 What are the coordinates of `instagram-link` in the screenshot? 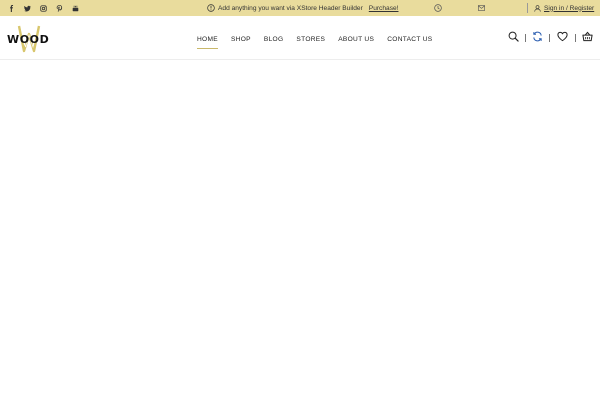 It's located at (43, 8).